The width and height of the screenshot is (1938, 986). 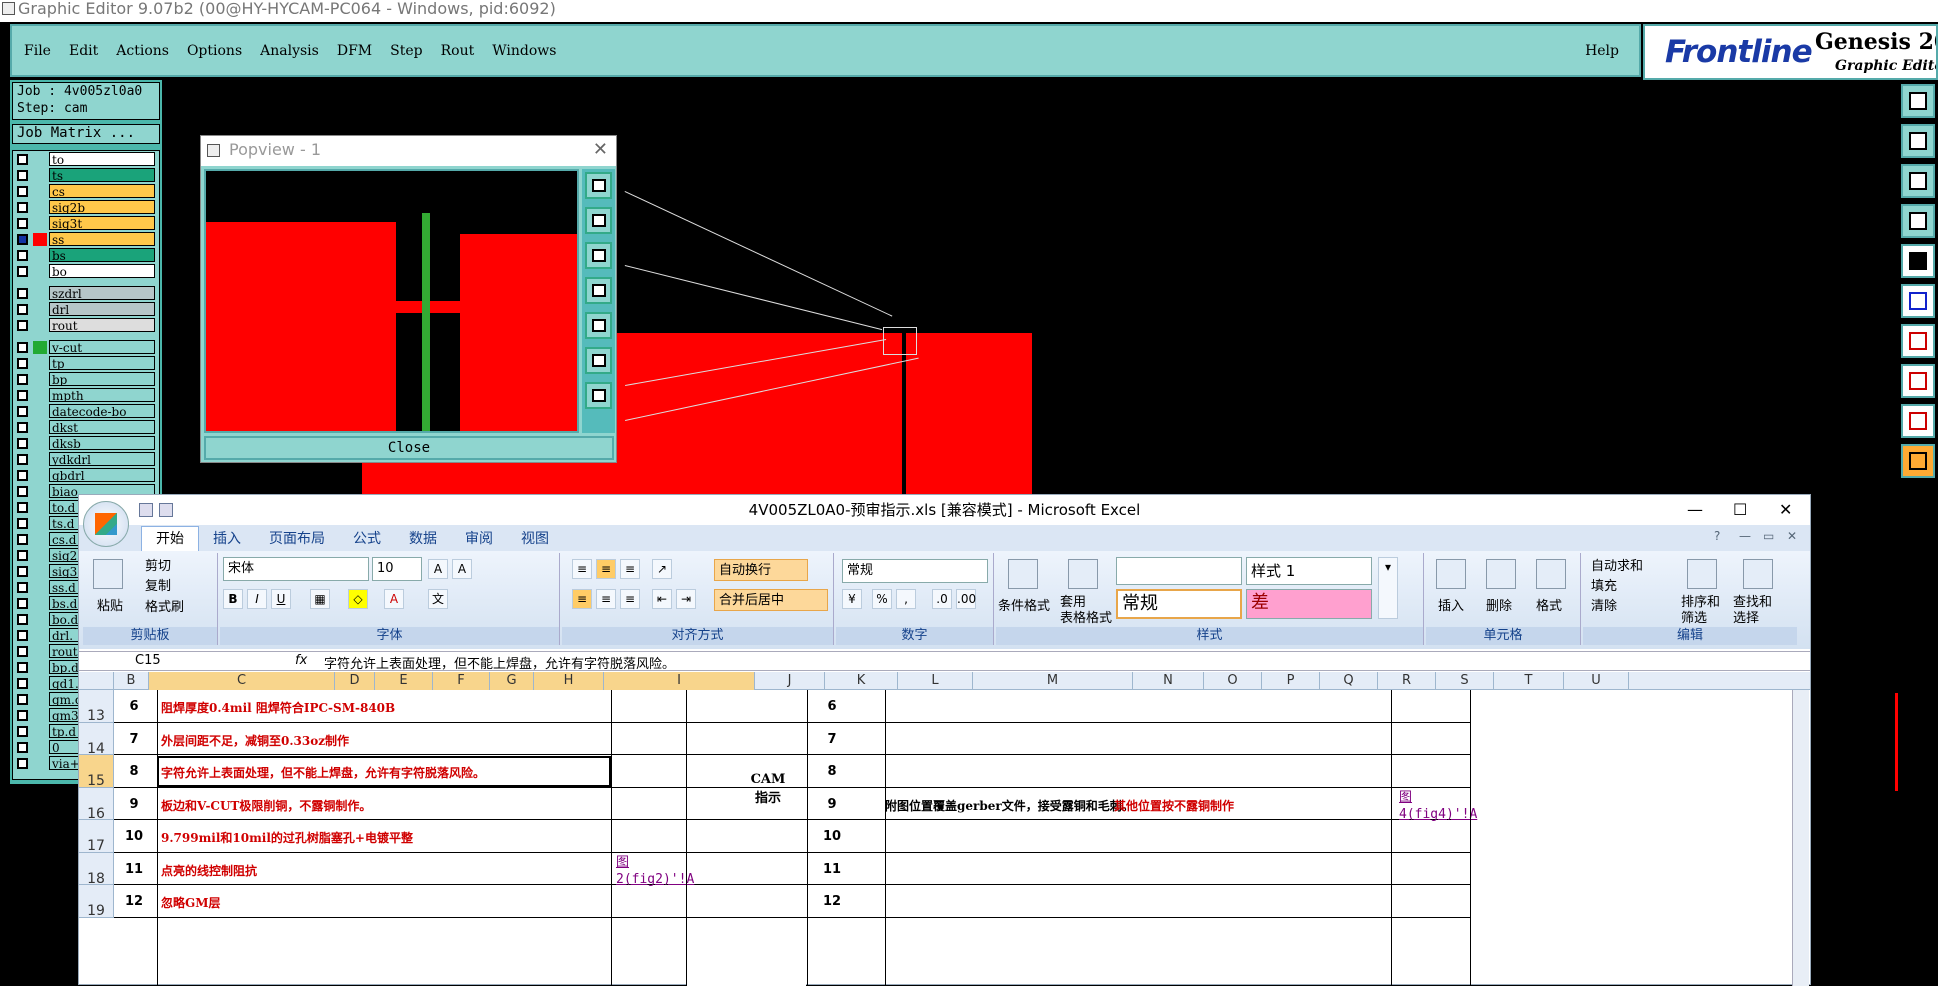 I want to click on decrease-decimal-icon: .00, so click(x=966, y=599).